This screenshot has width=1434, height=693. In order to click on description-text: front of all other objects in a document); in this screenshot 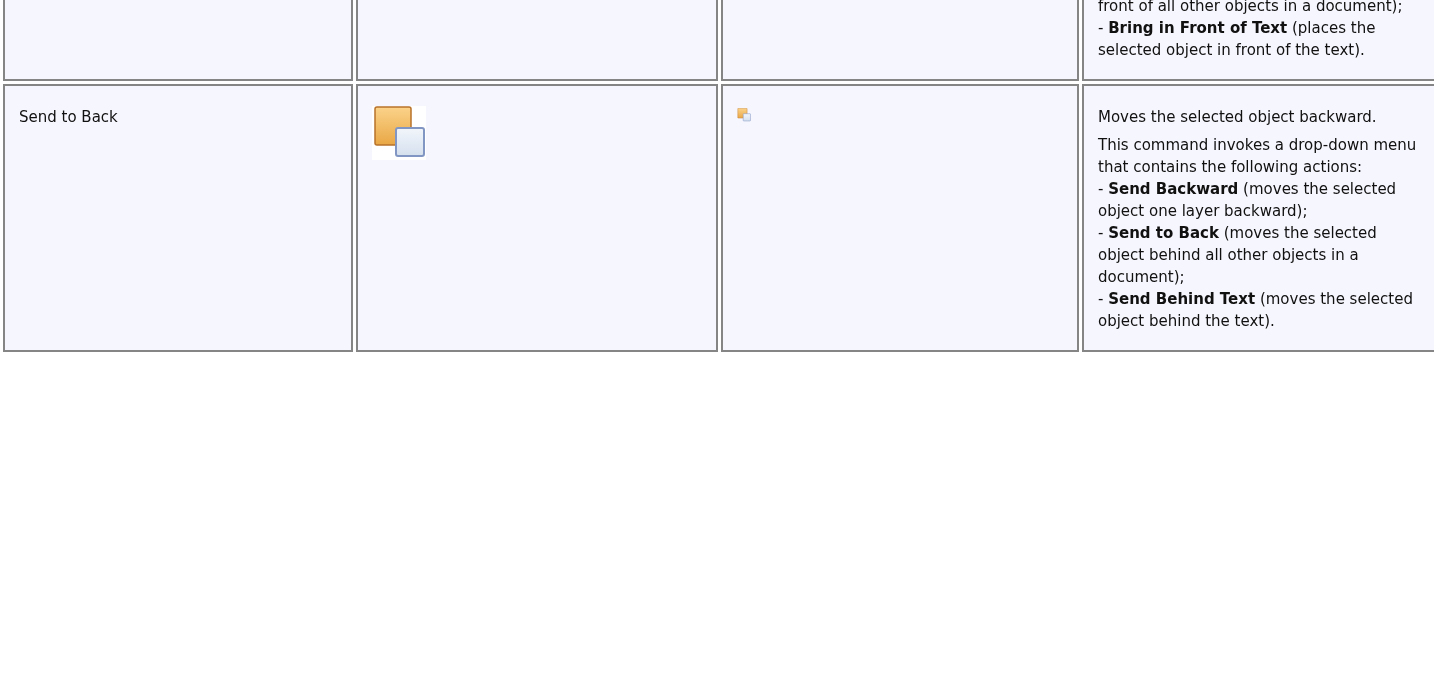, I will do `click(1251, 8)`.